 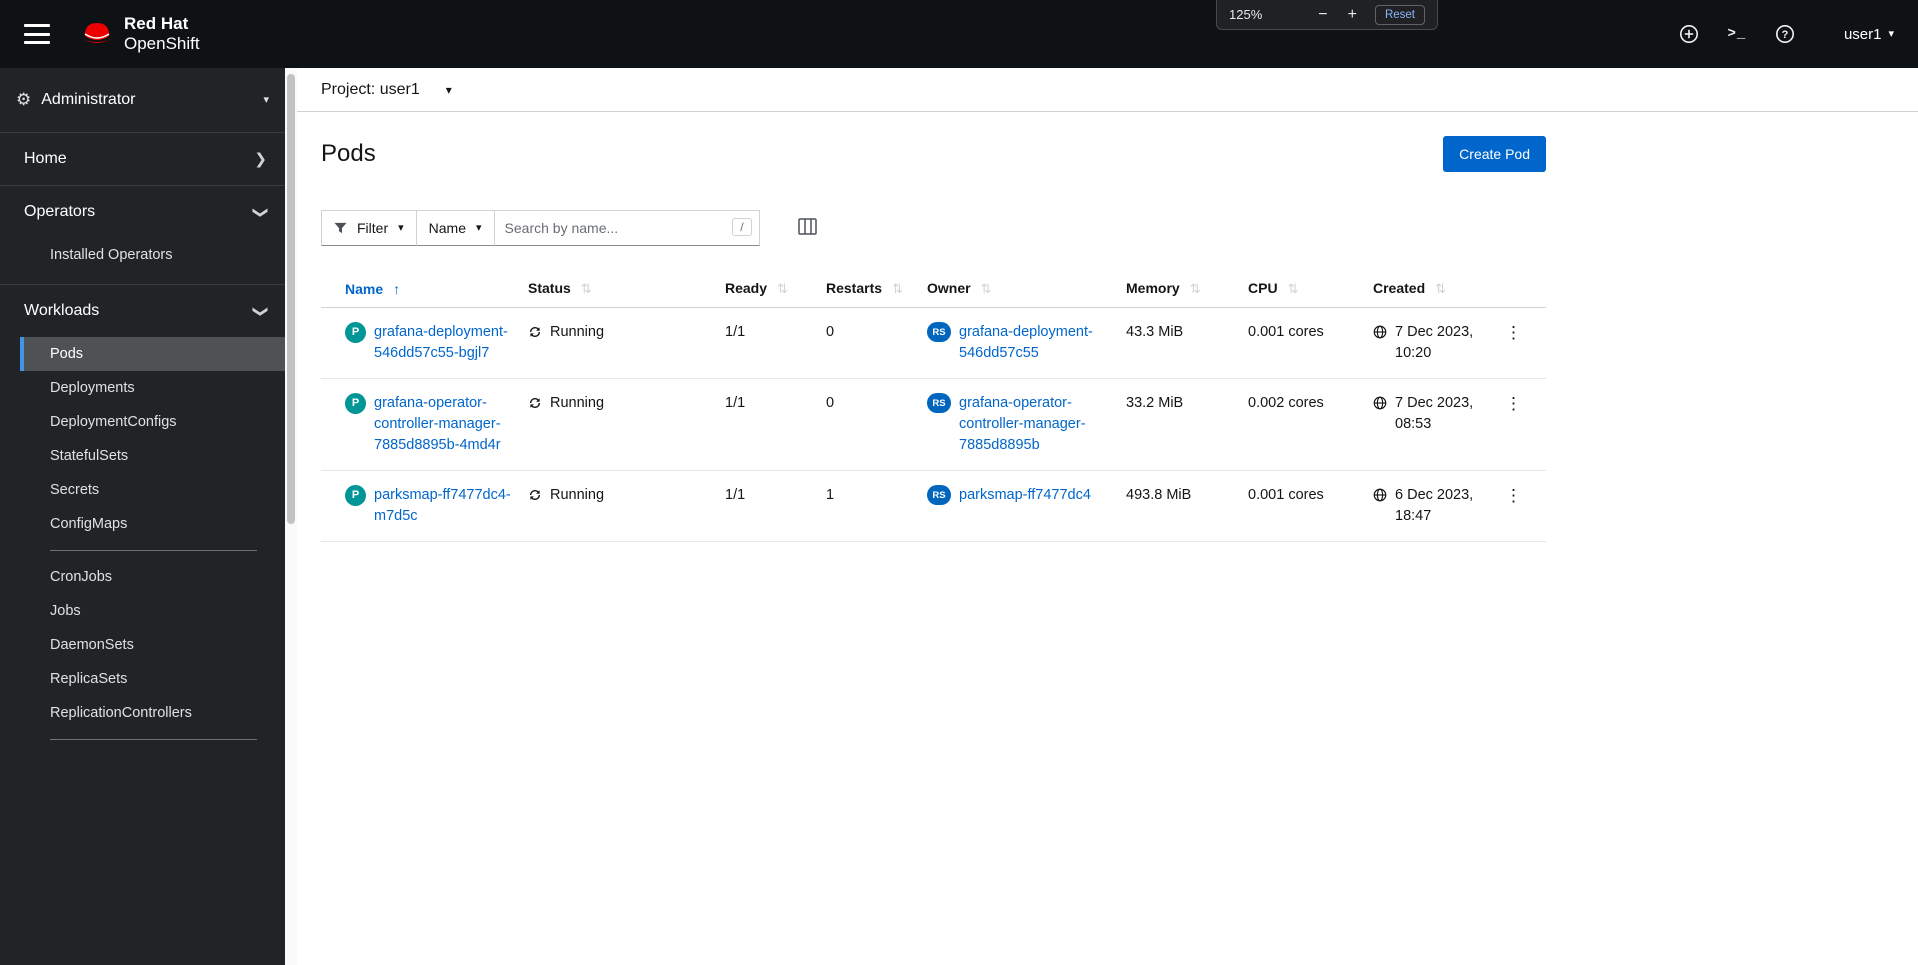 What do you see at coordinates (746, 288) in the screenshot?
I see `column-label: Ready` at bounding box center [746, 288].